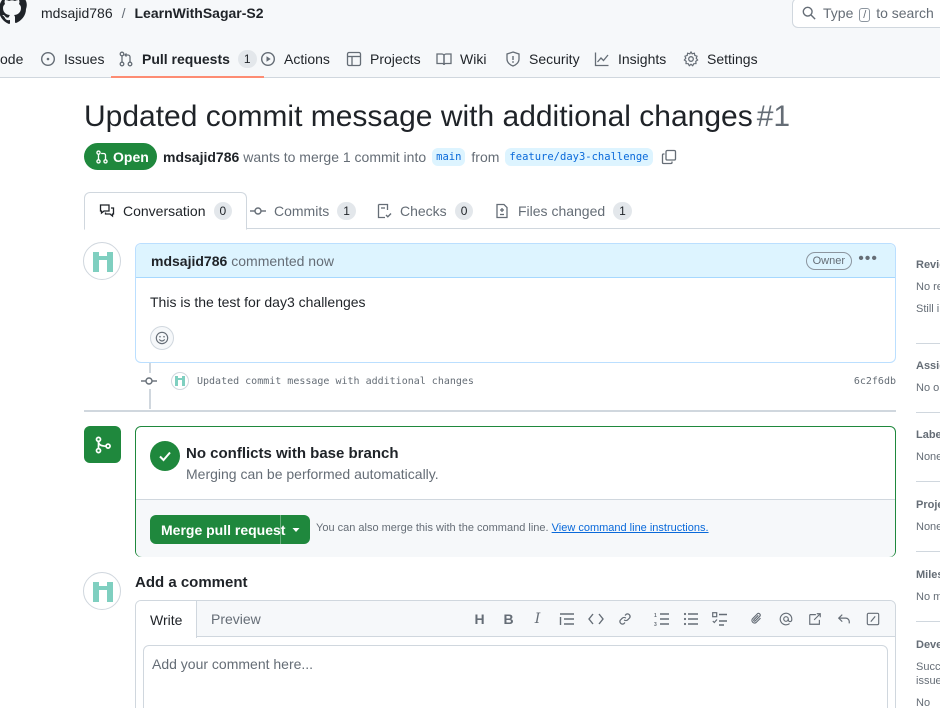 The image size is (940, 708). I want to click on tab-code: ode, so click(11, 59).